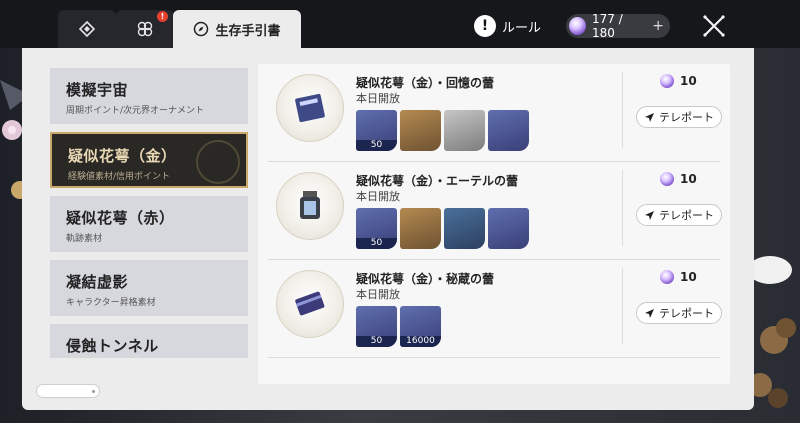  What do you see at coordinates (149, 288) in the screenshot?
I see `sidebar-item-stagnant-shadow: 凝結虚影 キャラクター昇格素材` at bounding box center [149, 288].